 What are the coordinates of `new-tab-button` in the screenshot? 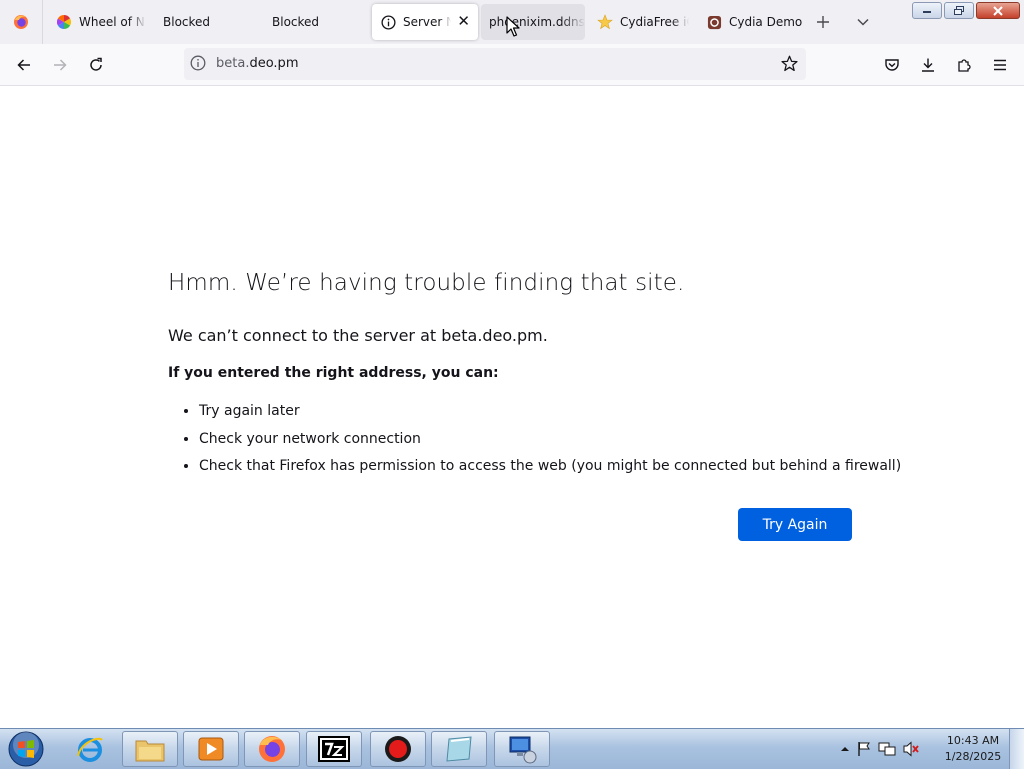 It's located at (823, 22).